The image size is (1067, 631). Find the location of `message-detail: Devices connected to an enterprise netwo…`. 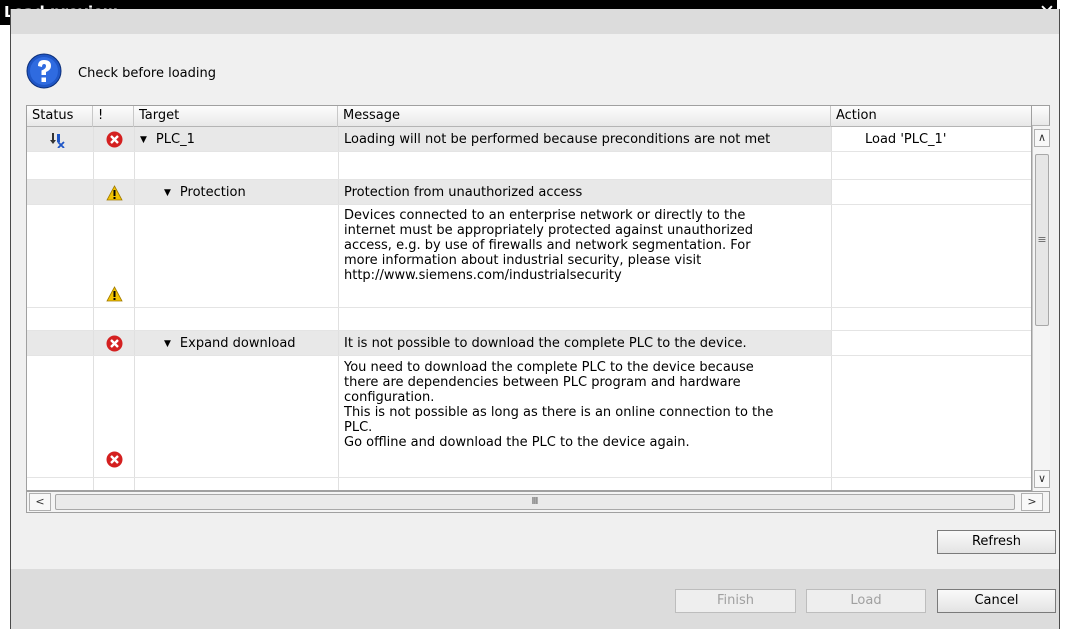

message-detail: Devices connected to an enterprise netwo… is located at coordinates (548, 245).